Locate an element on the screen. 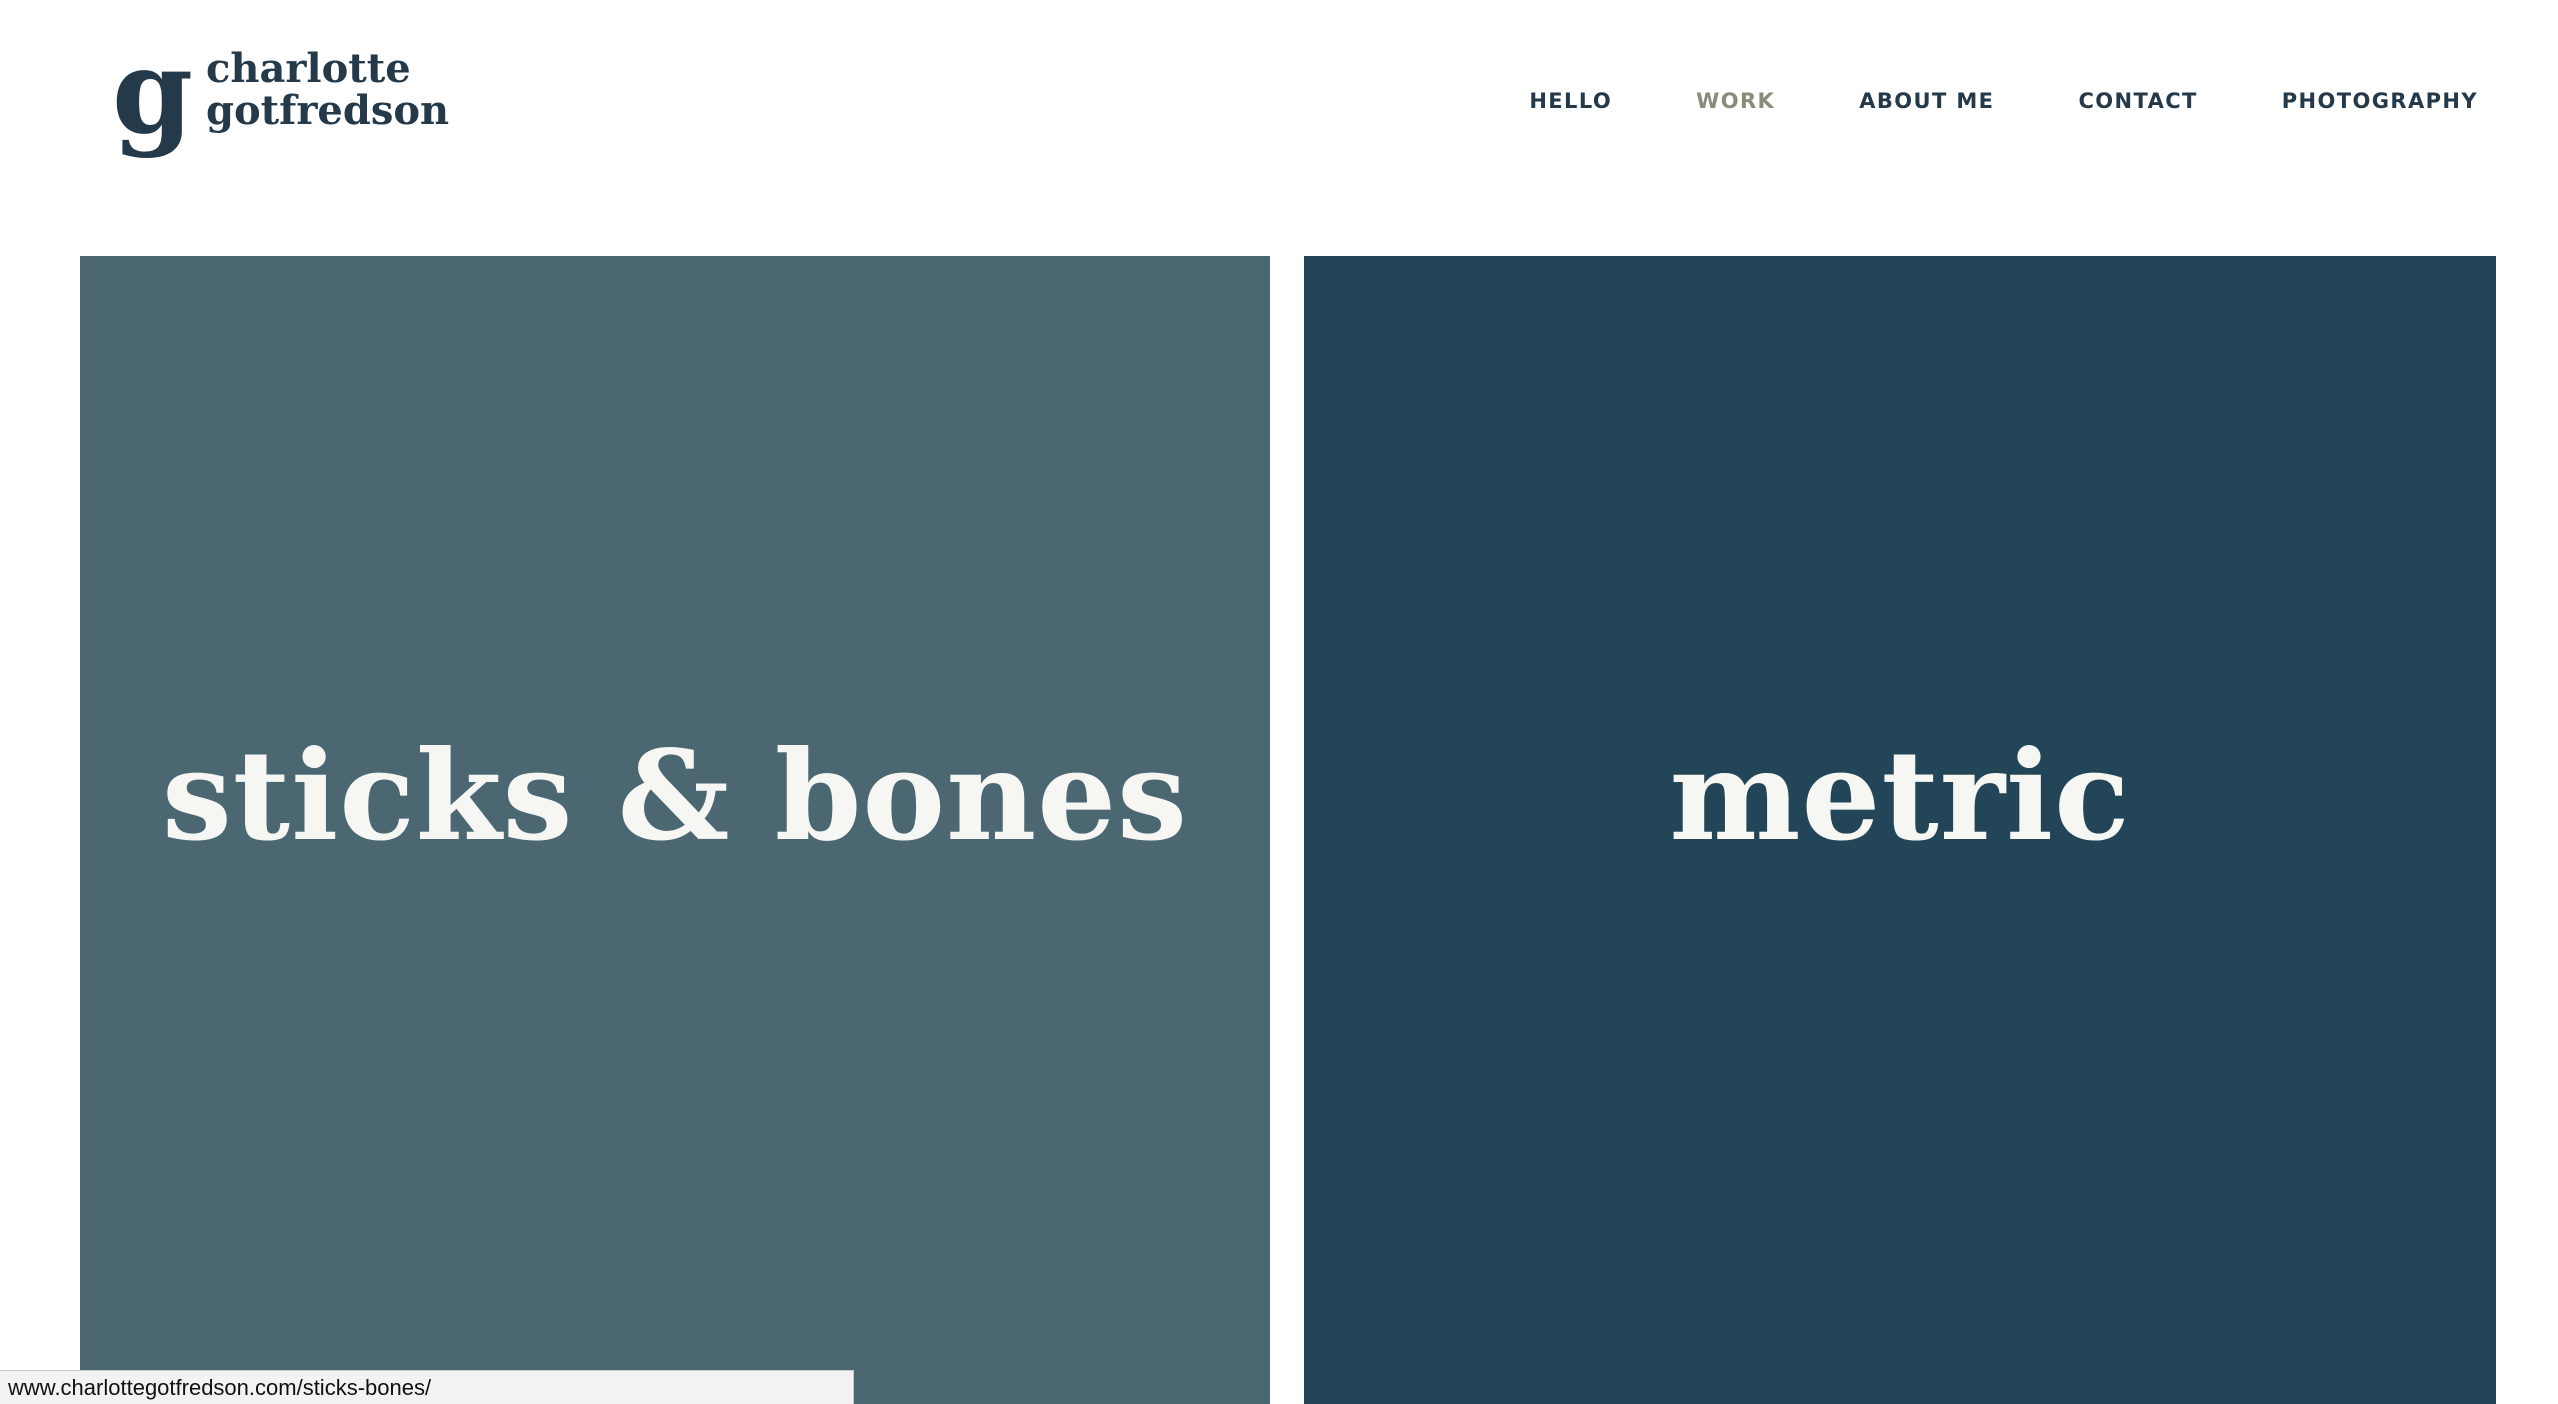 The image size is (2558, 1404). nav-link-photography: PHOTOGRAPHY is located at coordinates (2380, 101).